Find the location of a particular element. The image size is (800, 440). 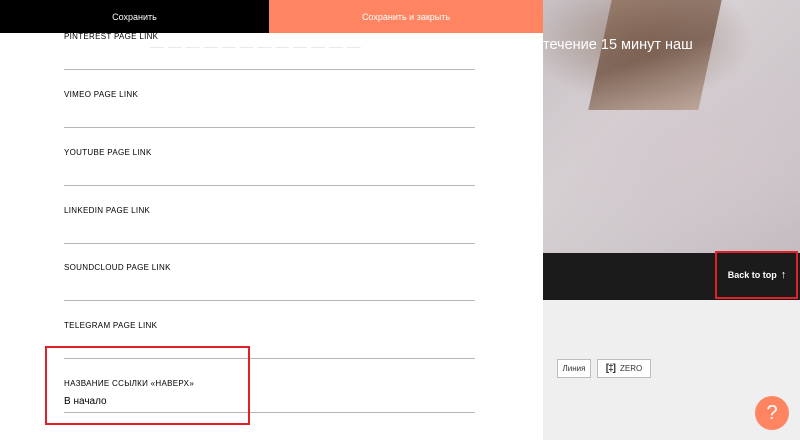

question-icon: ? is located at coordinates (772, 412).